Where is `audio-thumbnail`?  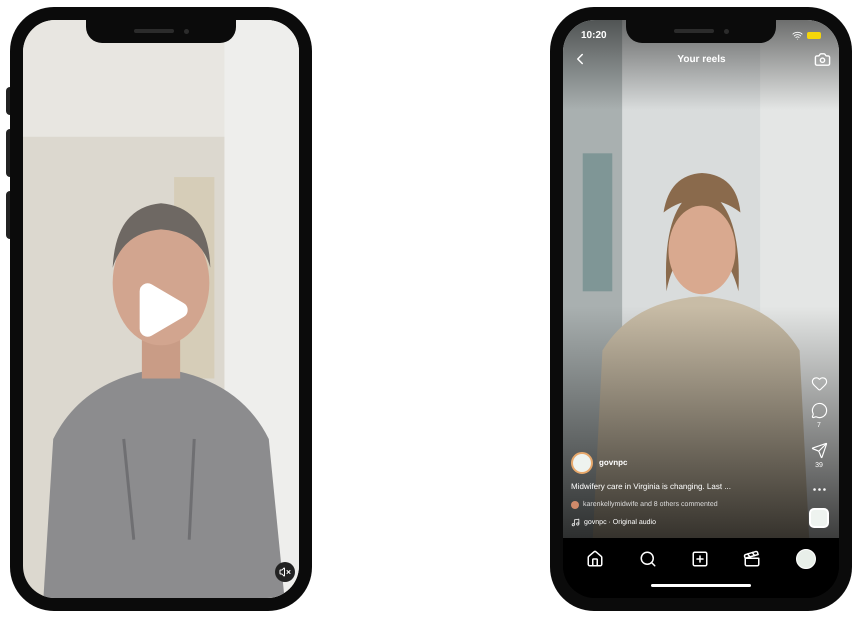
audio-thumbnail is located at coordinates (819, 518).